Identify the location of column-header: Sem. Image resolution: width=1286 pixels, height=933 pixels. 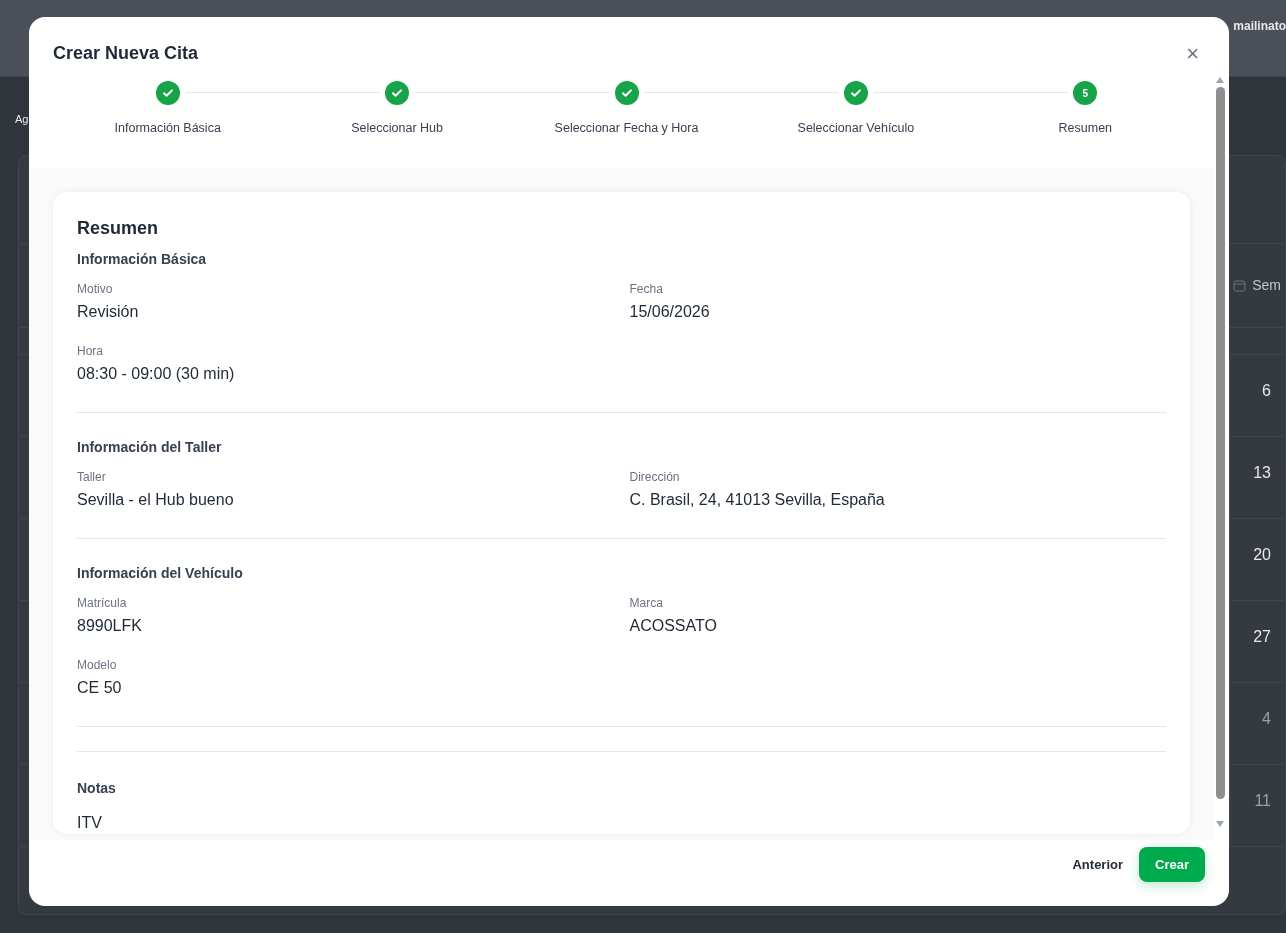
(1266, 285).